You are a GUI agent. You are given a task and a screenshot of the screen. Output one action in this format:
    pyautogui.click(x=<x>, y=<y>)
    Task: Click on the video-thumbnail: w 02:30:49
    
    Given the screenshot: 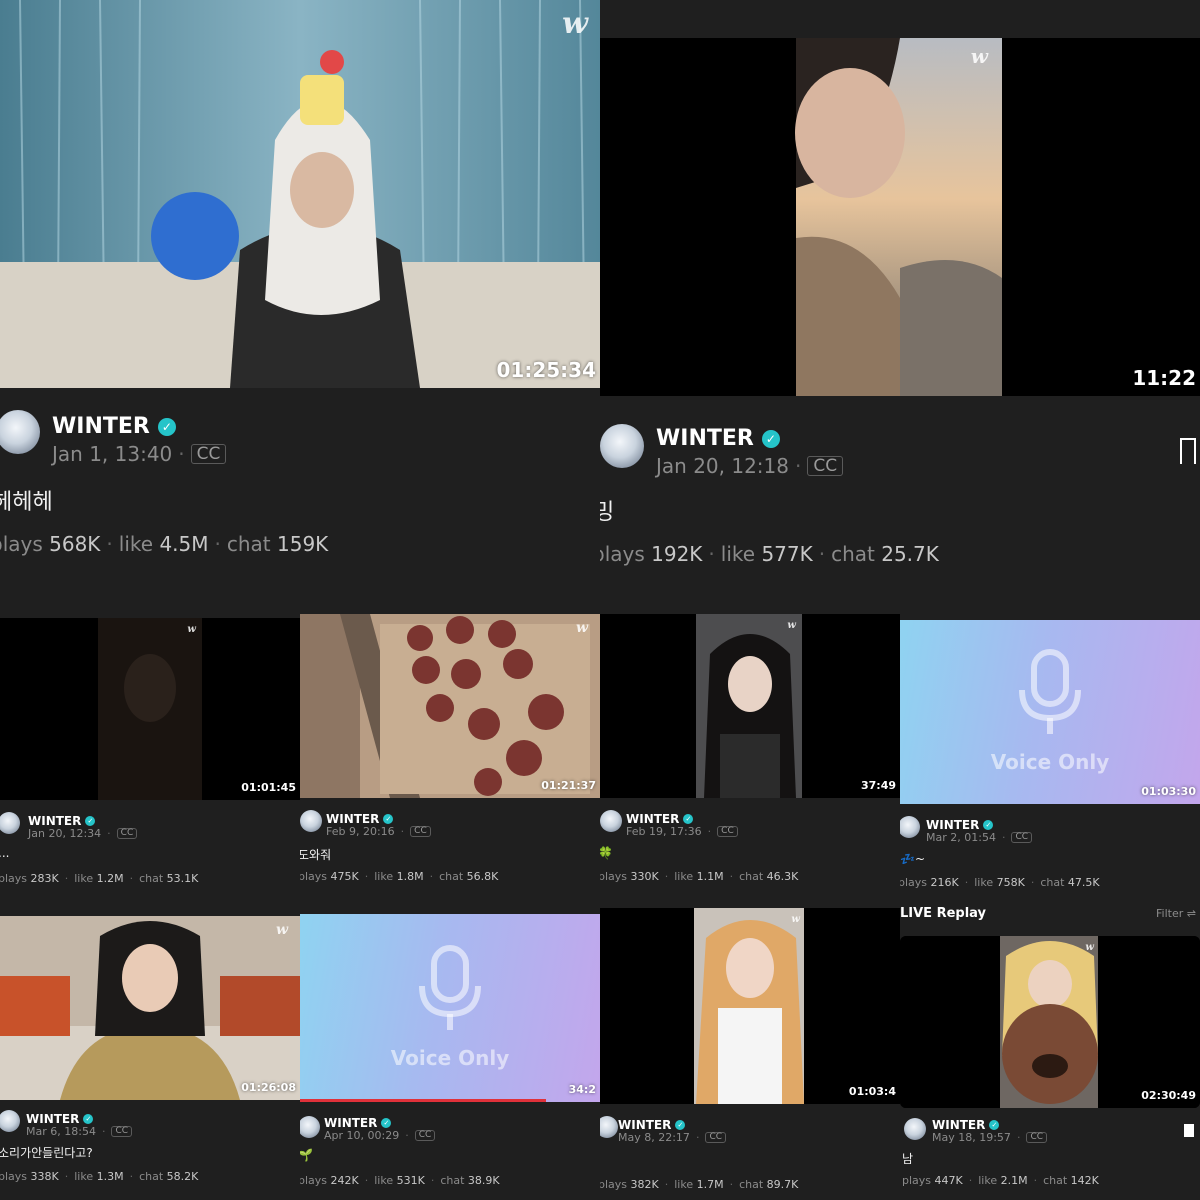 What is the action you would take?
    pyautogui.click(x=1050, y=1022)
    